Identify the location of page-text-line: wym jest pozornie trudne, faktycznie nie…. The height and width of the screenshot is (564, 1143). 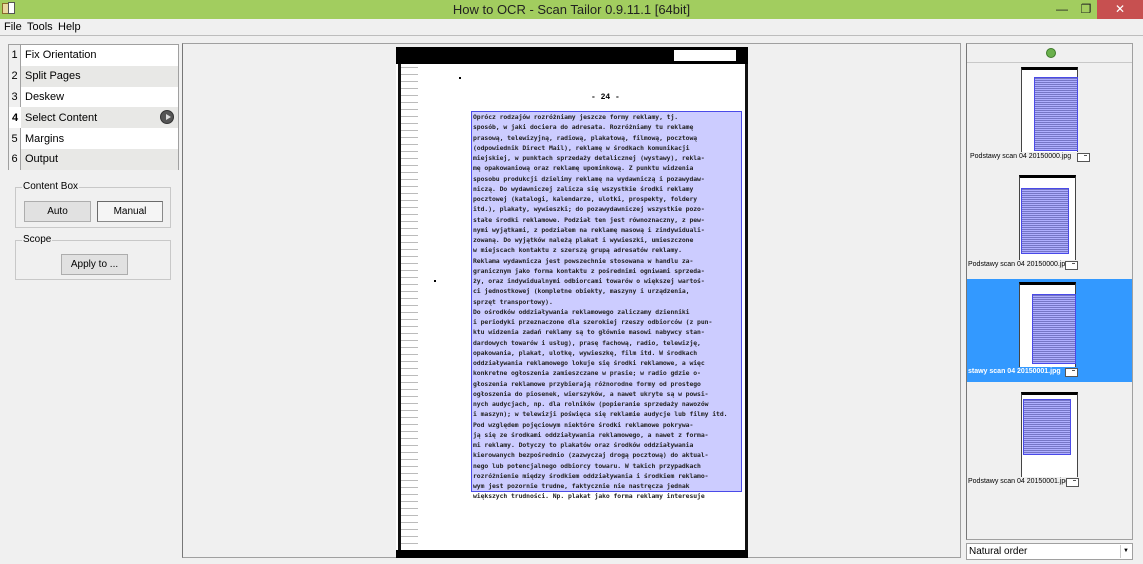
(581, 486).